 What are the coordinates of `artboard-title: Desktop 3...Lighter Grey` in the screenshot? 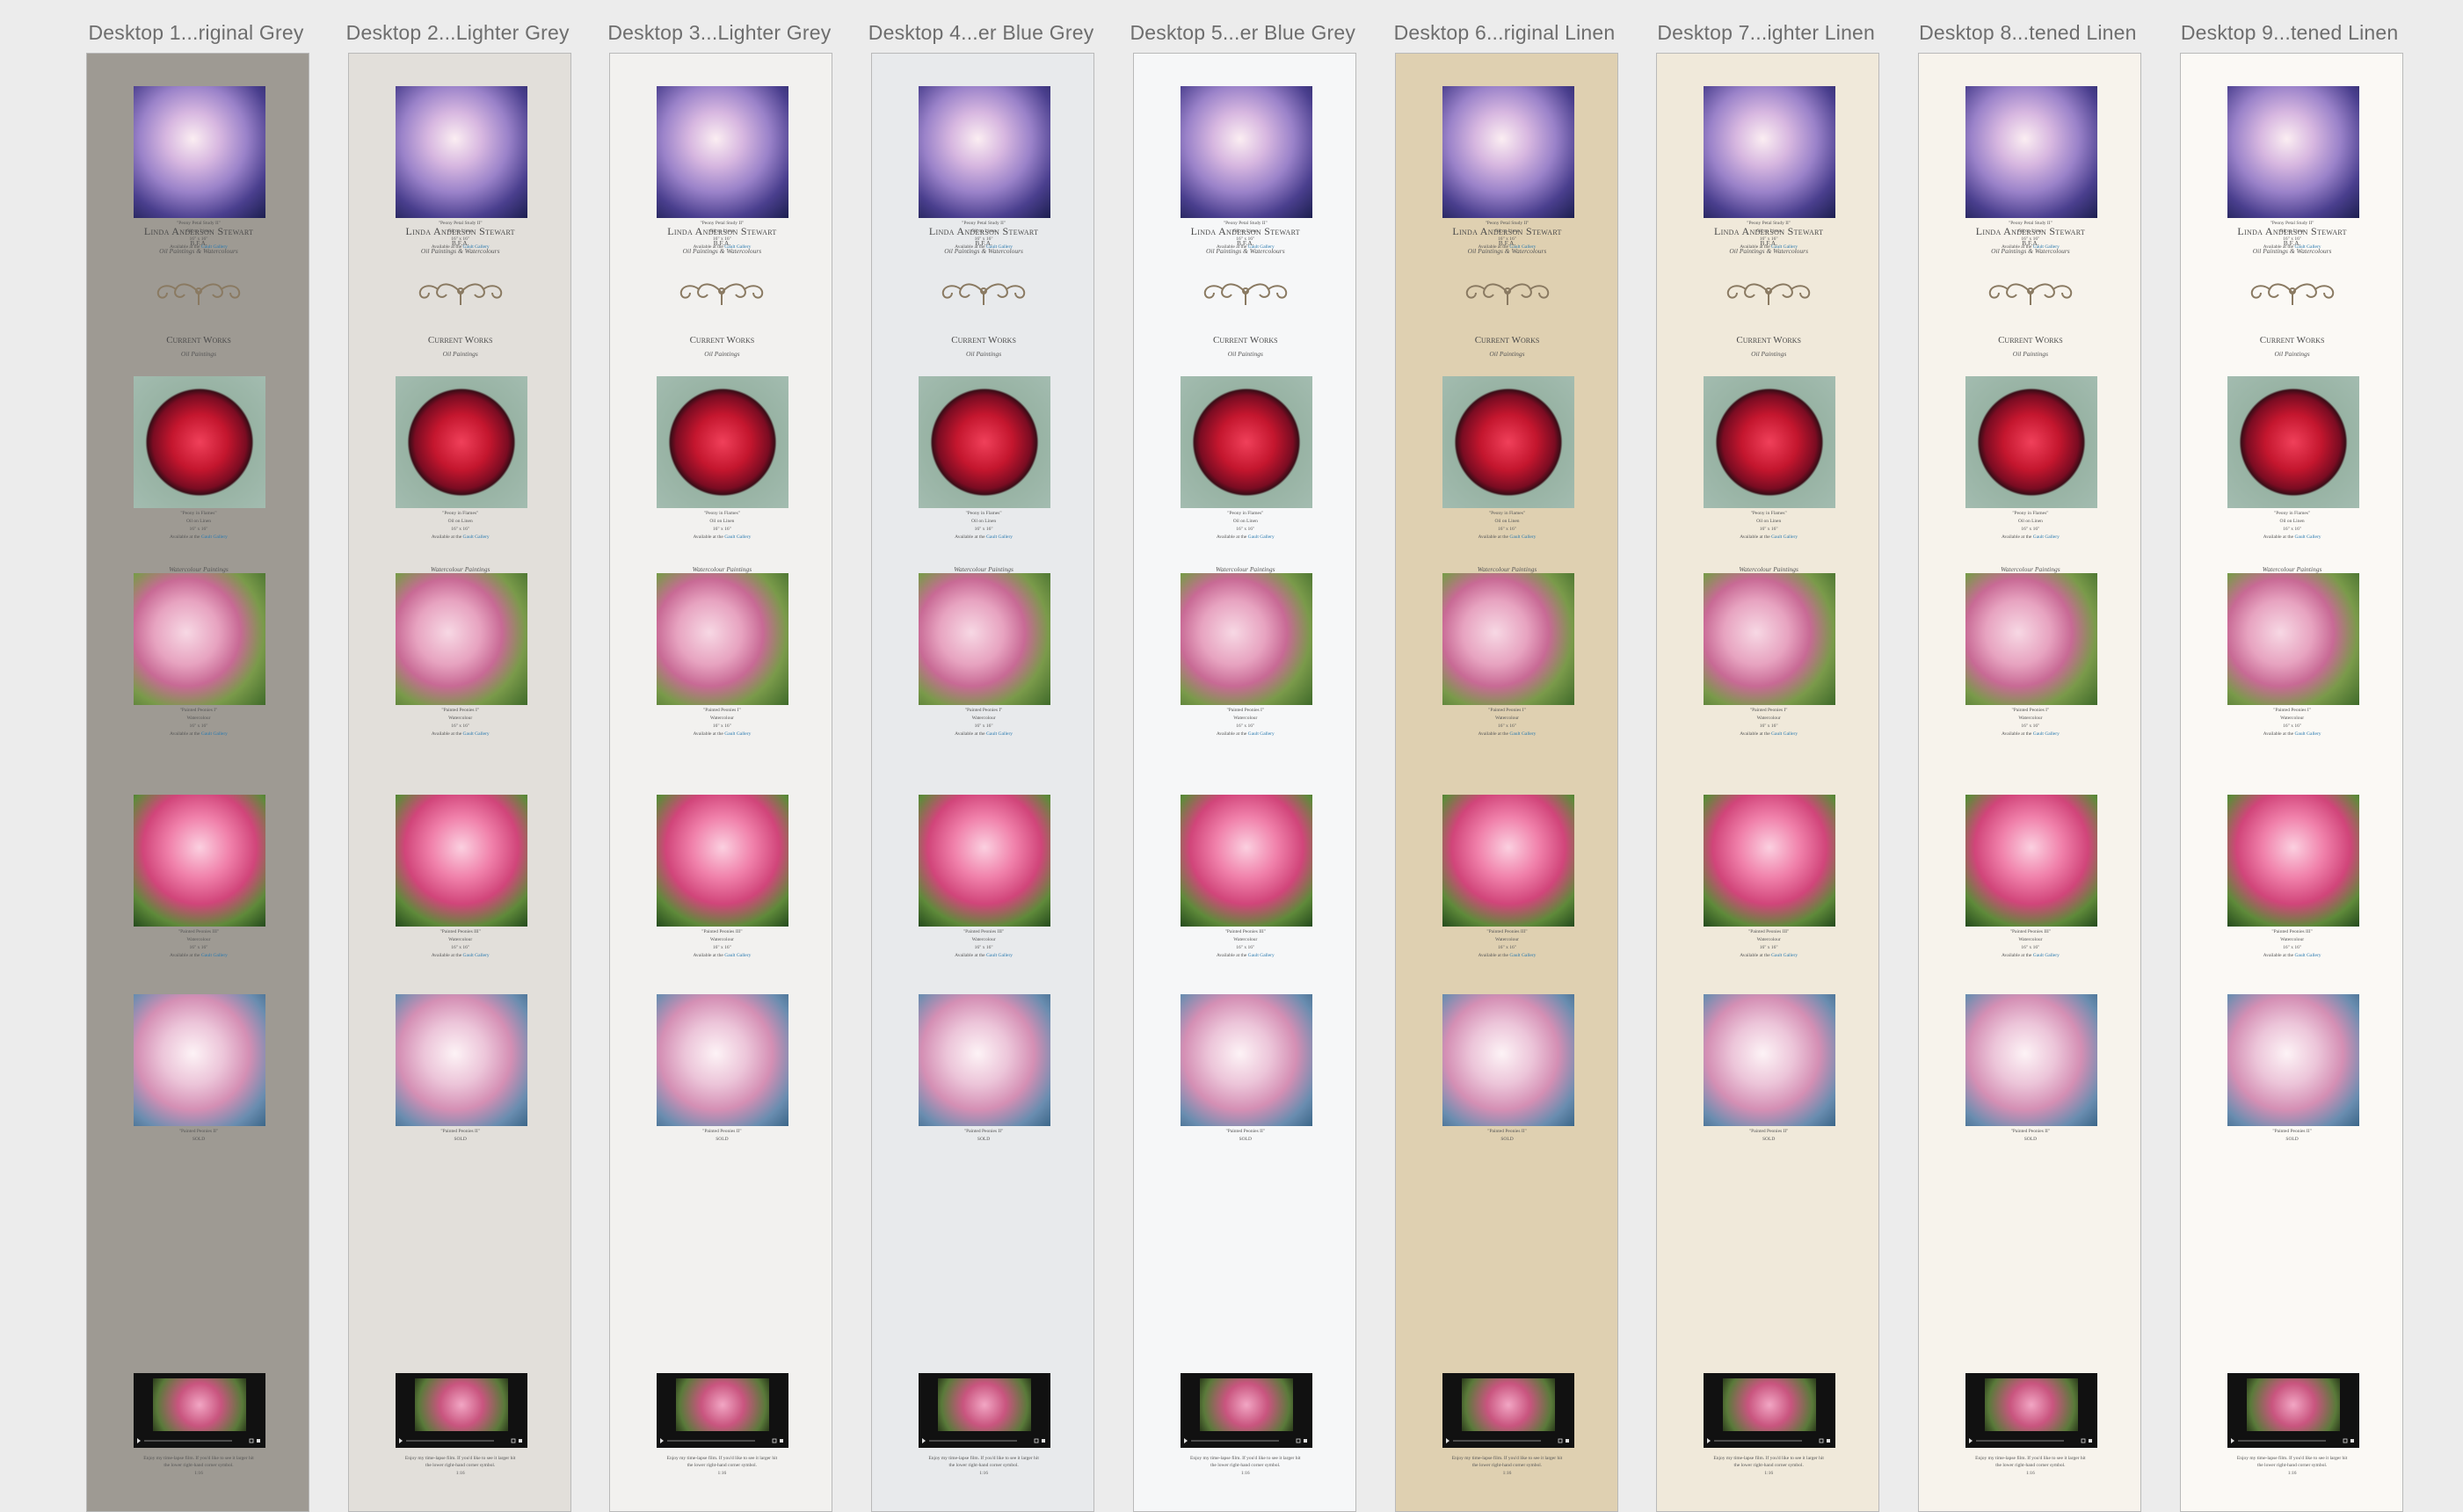 It's located at (719, 33).